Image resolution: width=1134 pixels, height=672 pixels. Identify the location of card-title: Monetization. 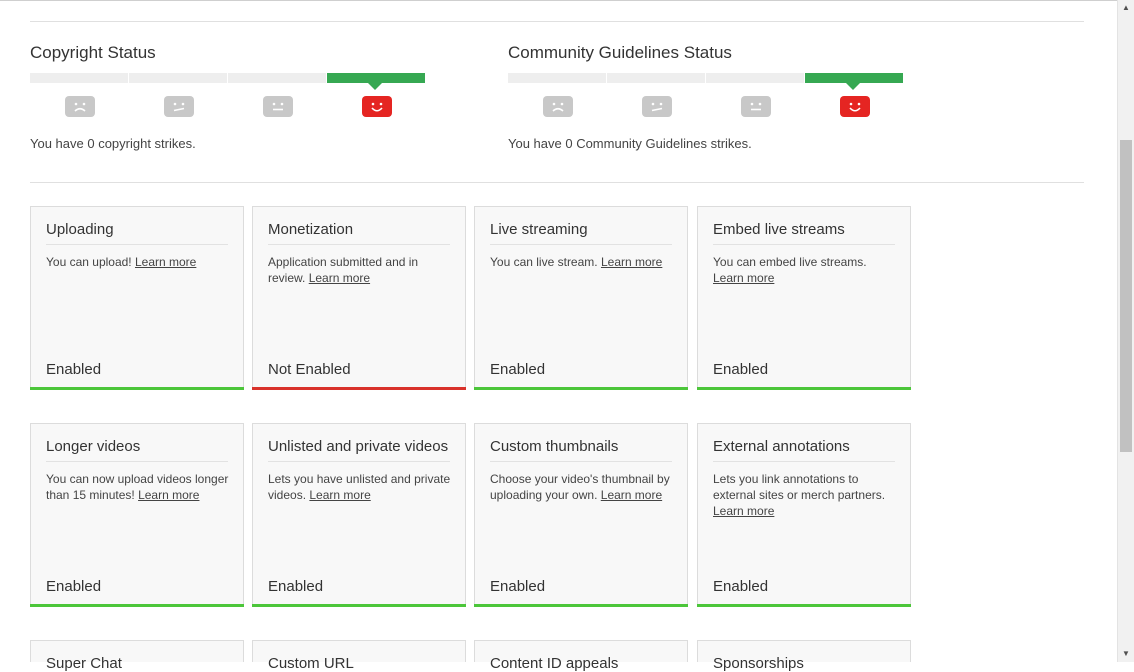
(311, 229).